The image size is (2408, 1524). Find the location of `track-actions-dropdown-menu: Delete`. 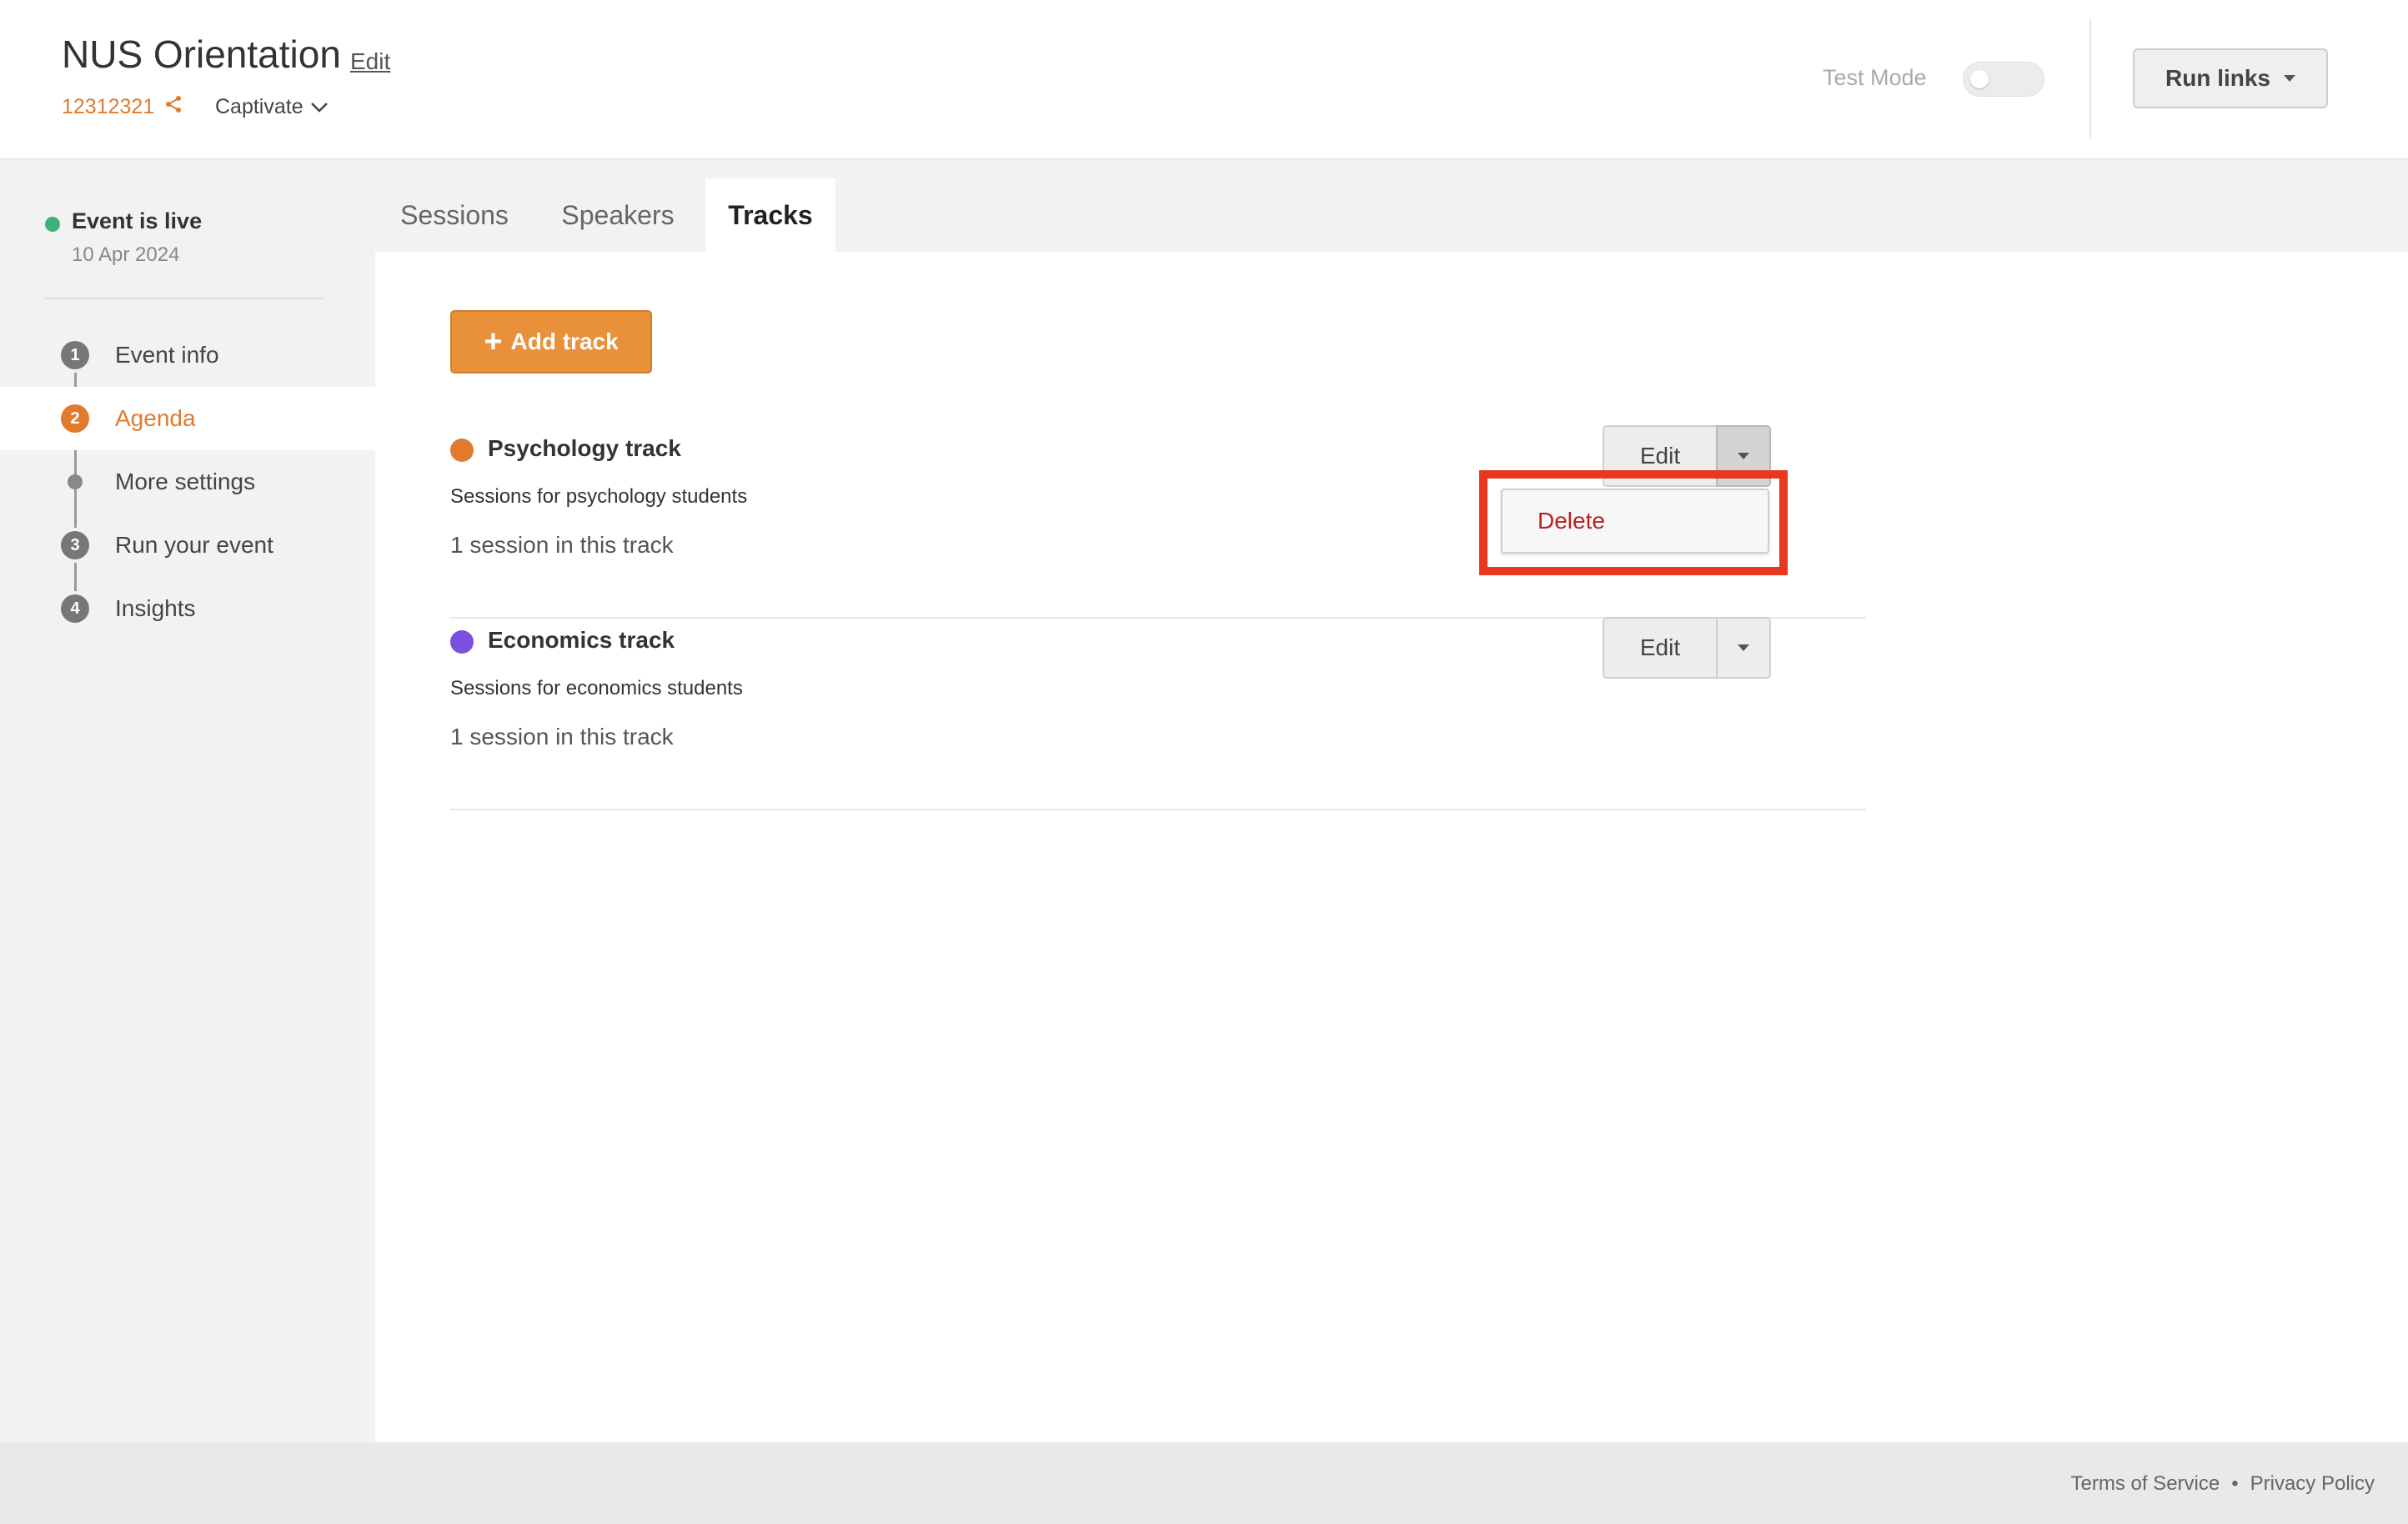

track-actions-dropdown-menu: Delete is located at coordinates (1635, 521).